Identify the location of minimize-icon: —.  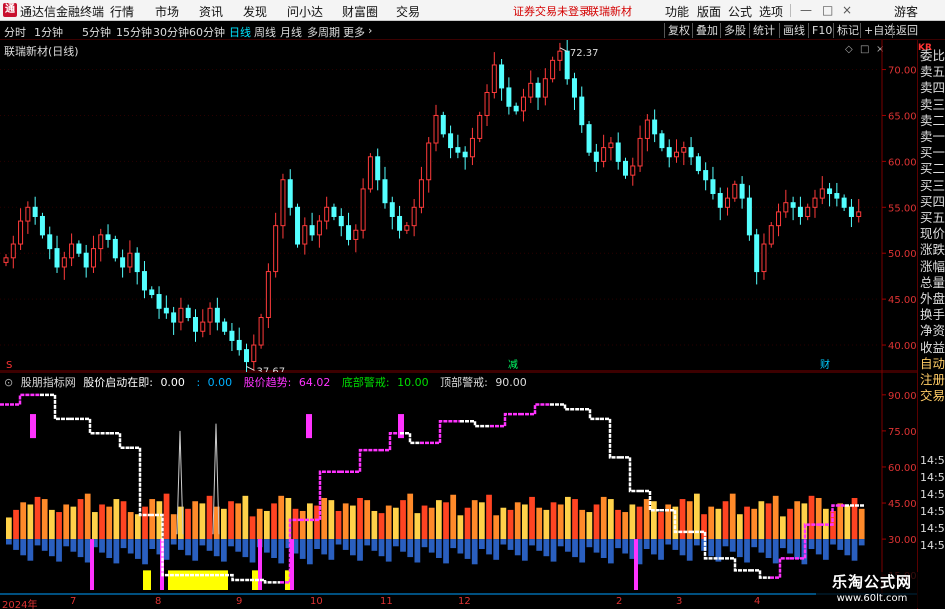
(806, 10).